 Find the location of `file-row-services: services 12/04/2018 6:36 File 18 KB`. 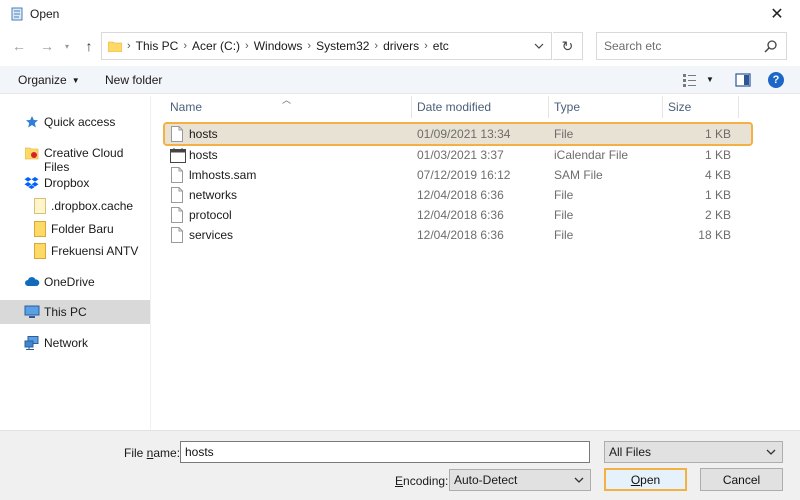

file-row-services: services 12/04/2018 6:36 File 18 KB is located at coordinates (458, 235).